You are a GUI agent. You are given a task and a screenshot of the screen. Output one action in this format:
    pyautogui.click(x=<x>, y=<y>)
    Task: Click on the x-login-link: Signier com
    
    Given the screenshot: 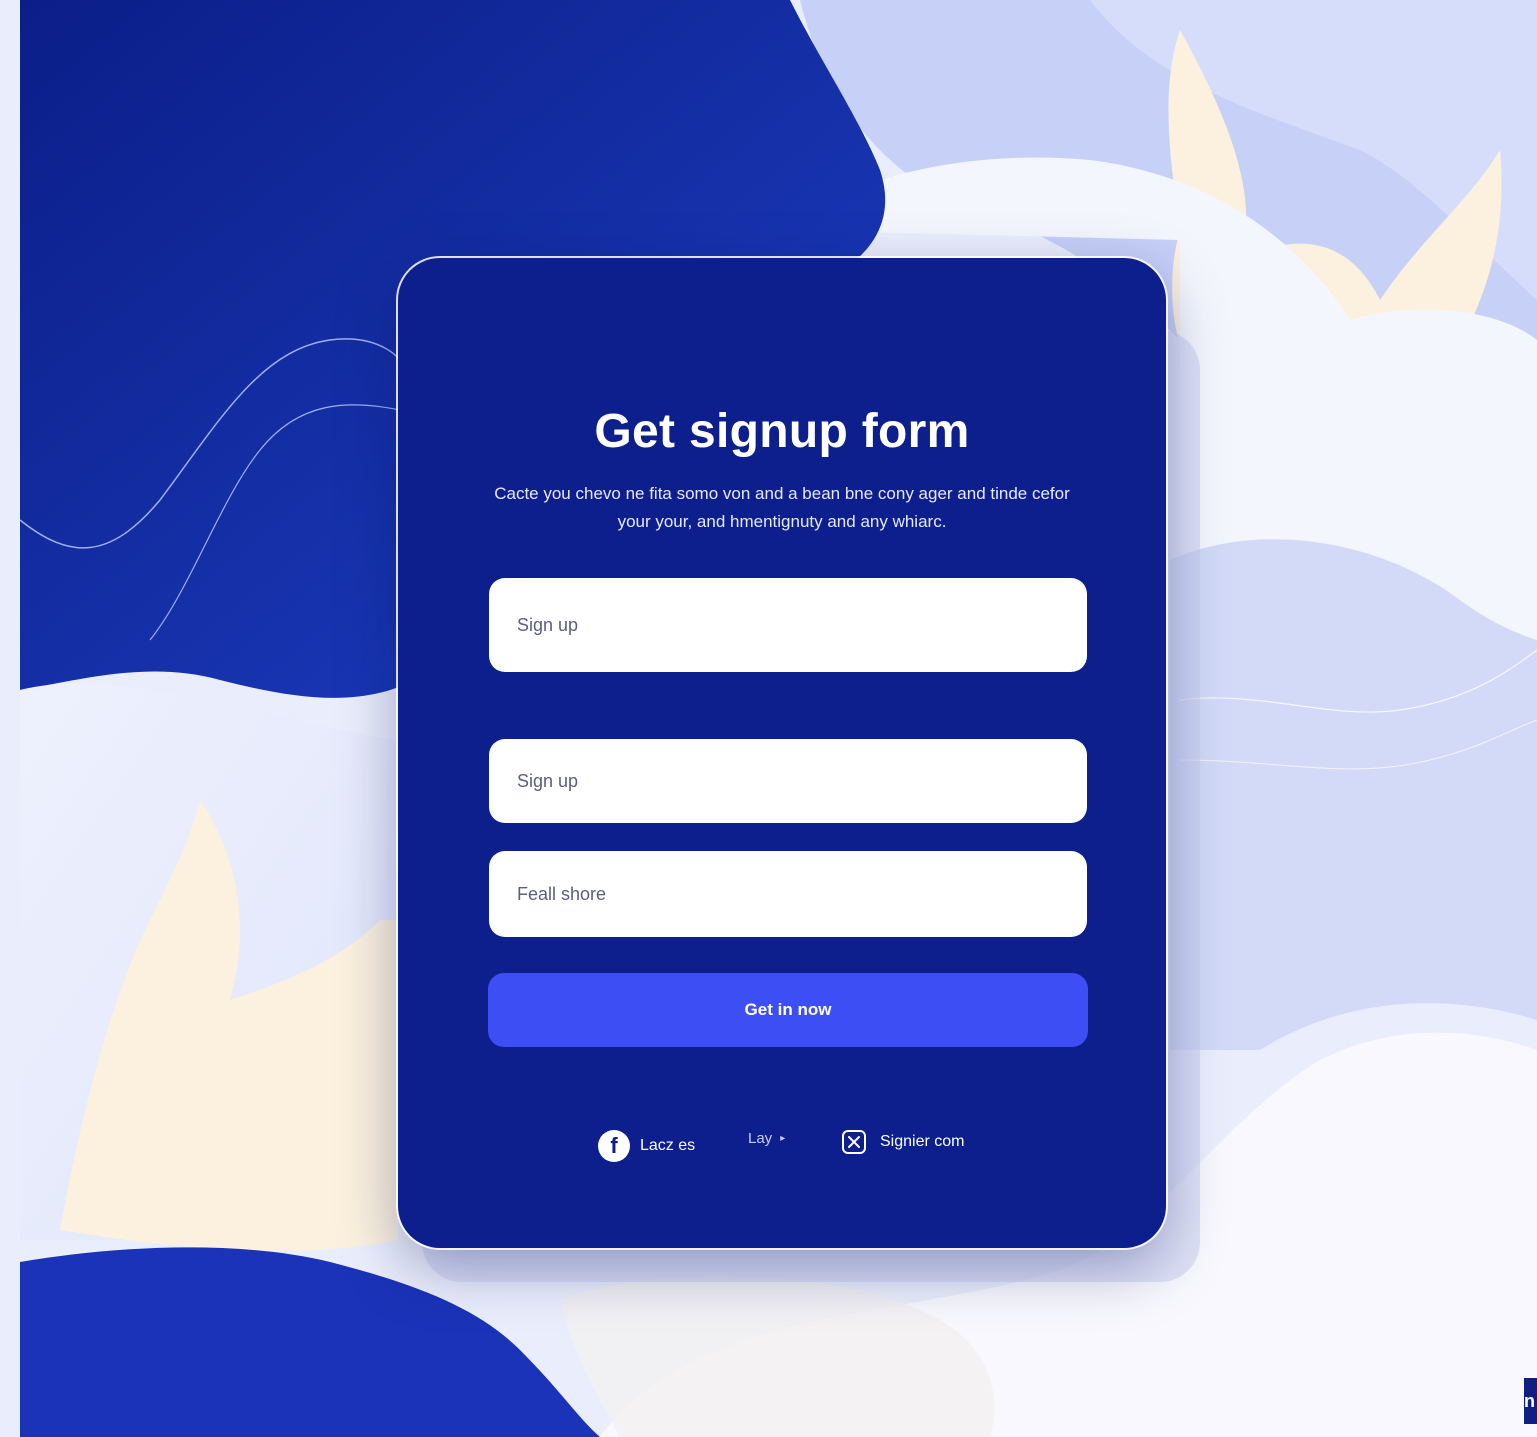 What is the action you would take?
    pyautogui.click(x=903, y=1142)
    